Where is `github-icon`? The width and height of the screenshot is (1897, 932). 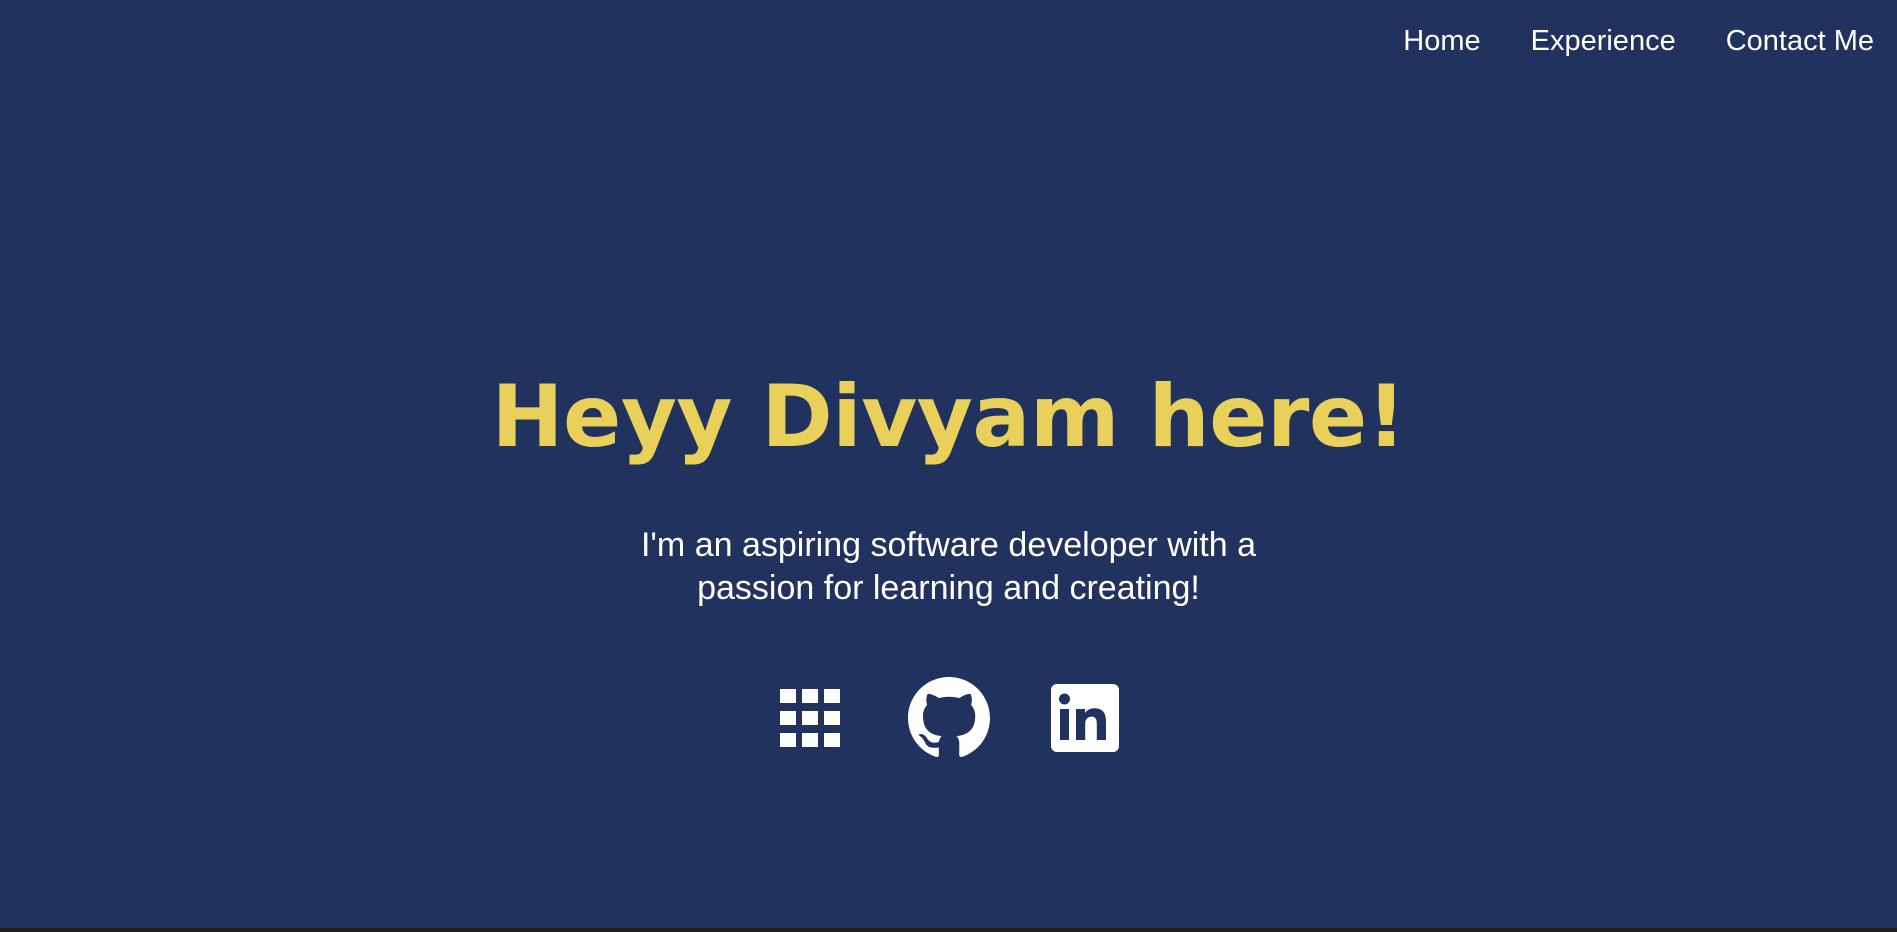 github-icon is located at coordinates (948, 717).